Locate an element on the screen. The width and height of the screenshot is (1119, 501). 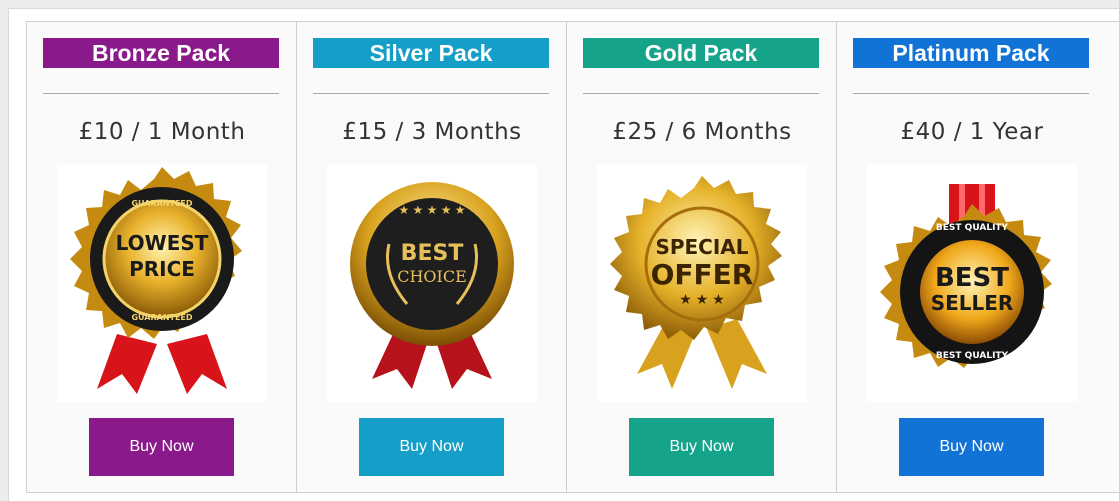
pack-title: Silver Pack is located at coordinates (431, 53).